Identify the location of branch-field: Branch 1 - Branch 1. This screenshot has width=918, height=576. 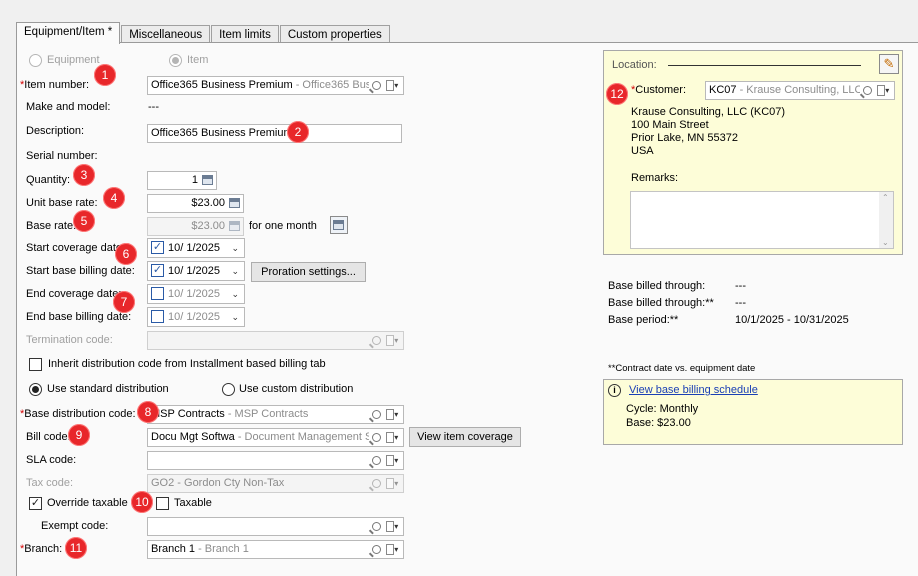
(275, 549).